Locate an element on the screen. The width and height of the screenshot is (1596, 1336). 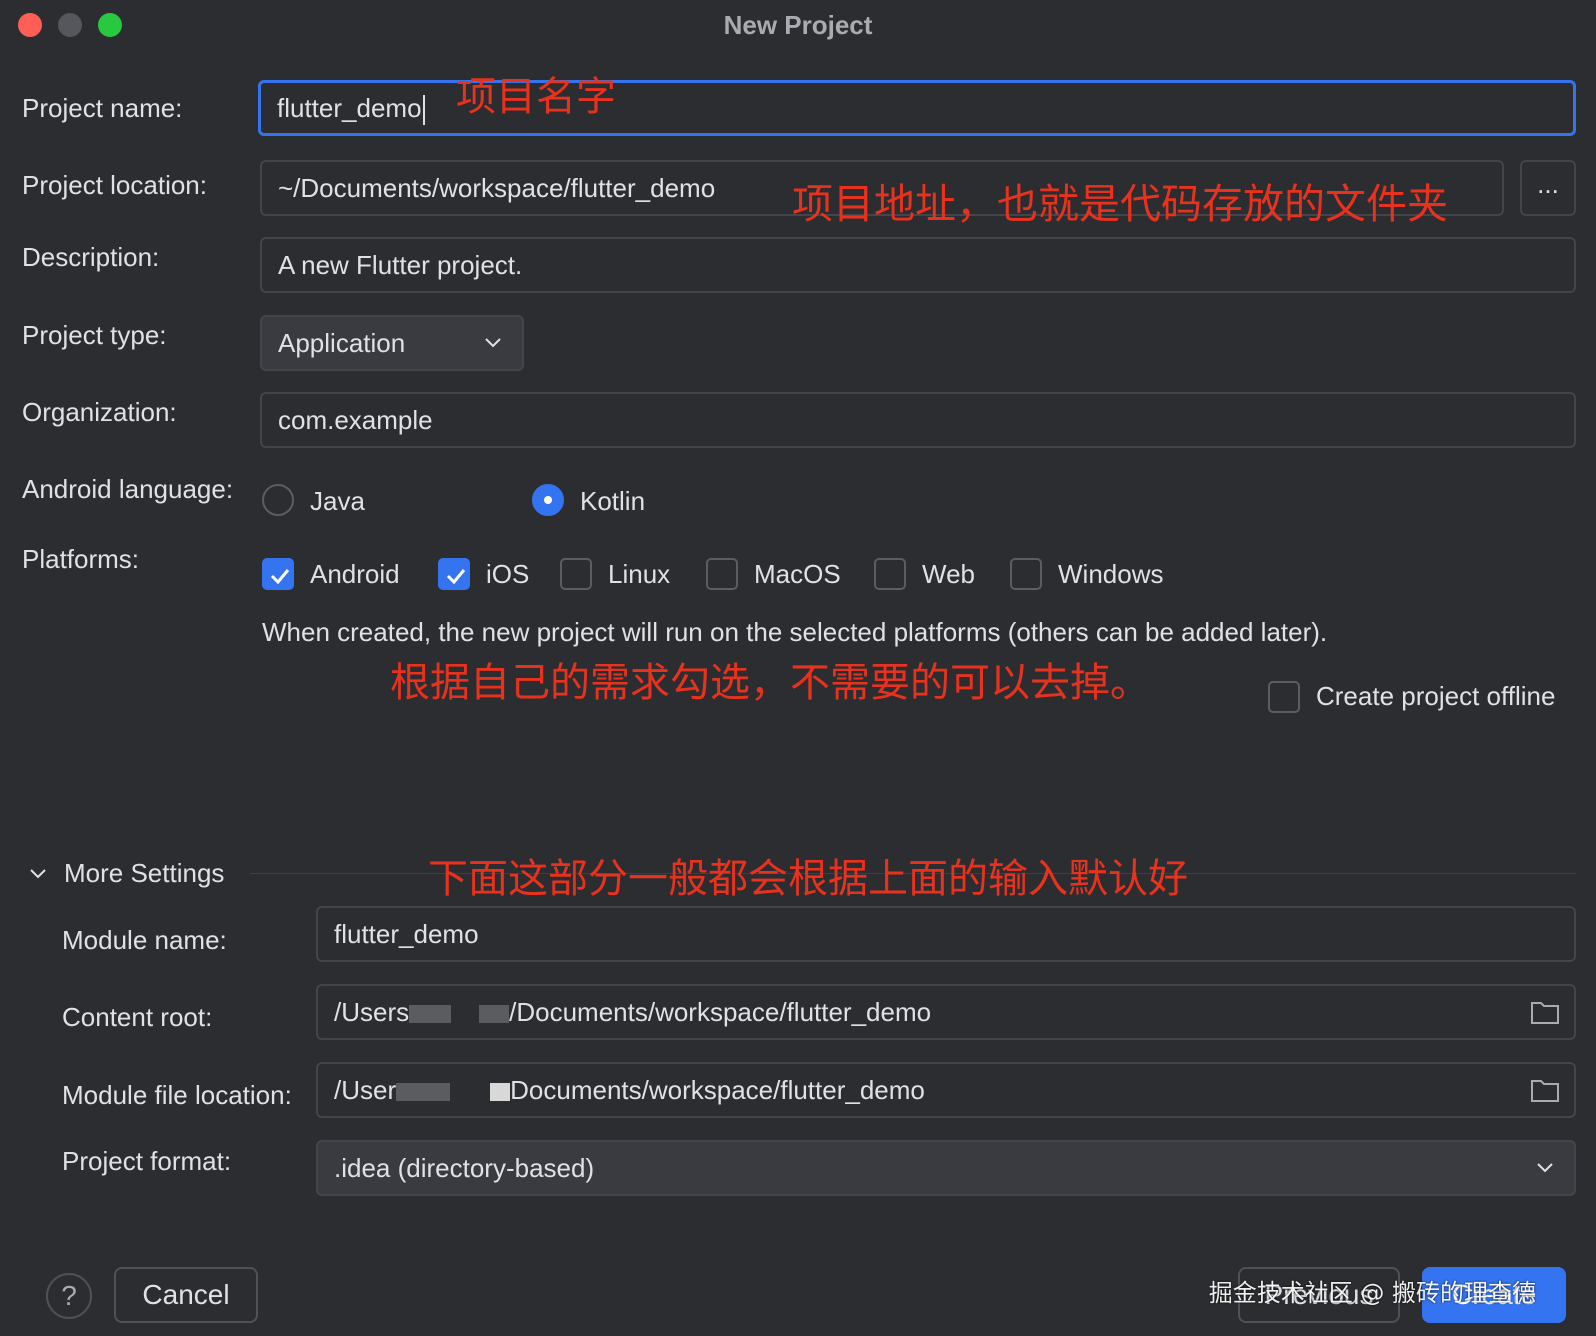
module-file-prefix: /User is located at coordinates (365, 1090).